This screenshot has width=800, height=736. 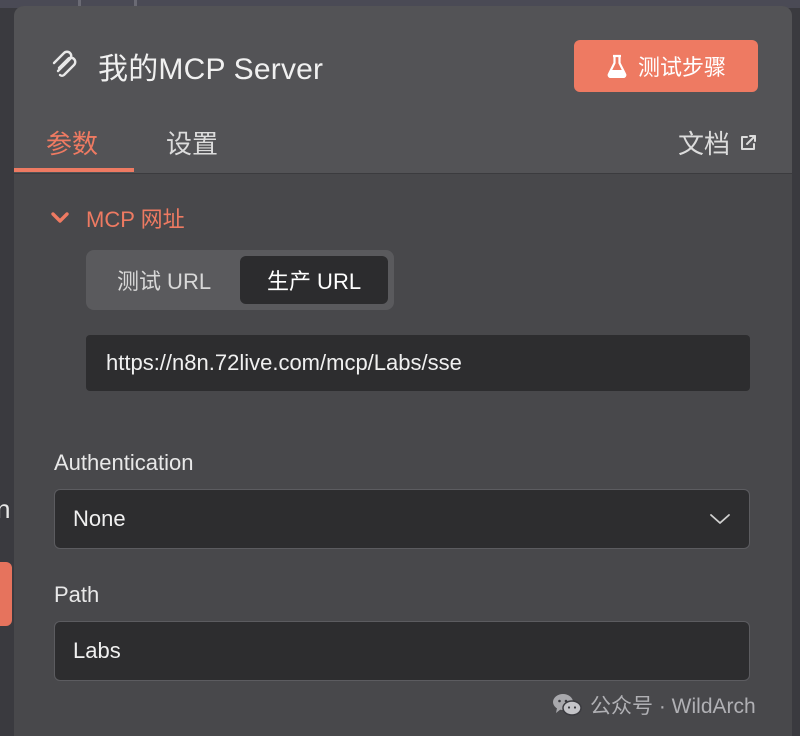 What do you see at coordinates (6, 594) in the screenshot?
I see `background-button` at bounding box center [6, 594].